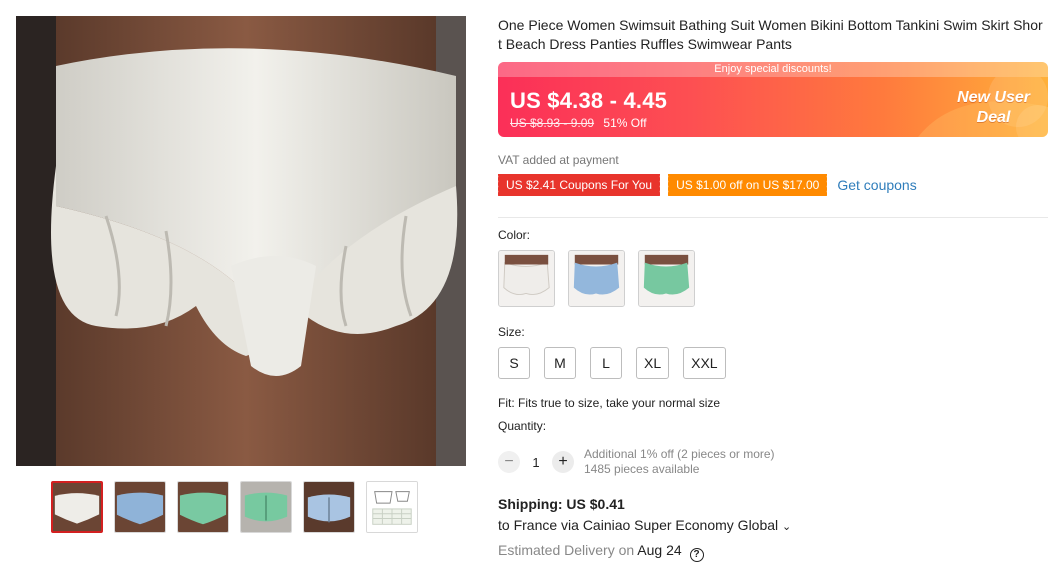 Image resolution: width=1053 pixels, height=565 pixels. What do you see at coordinates (536, 462) in the screenshot?
I see `quantity-value: 1` at bounding box center [536, 462].